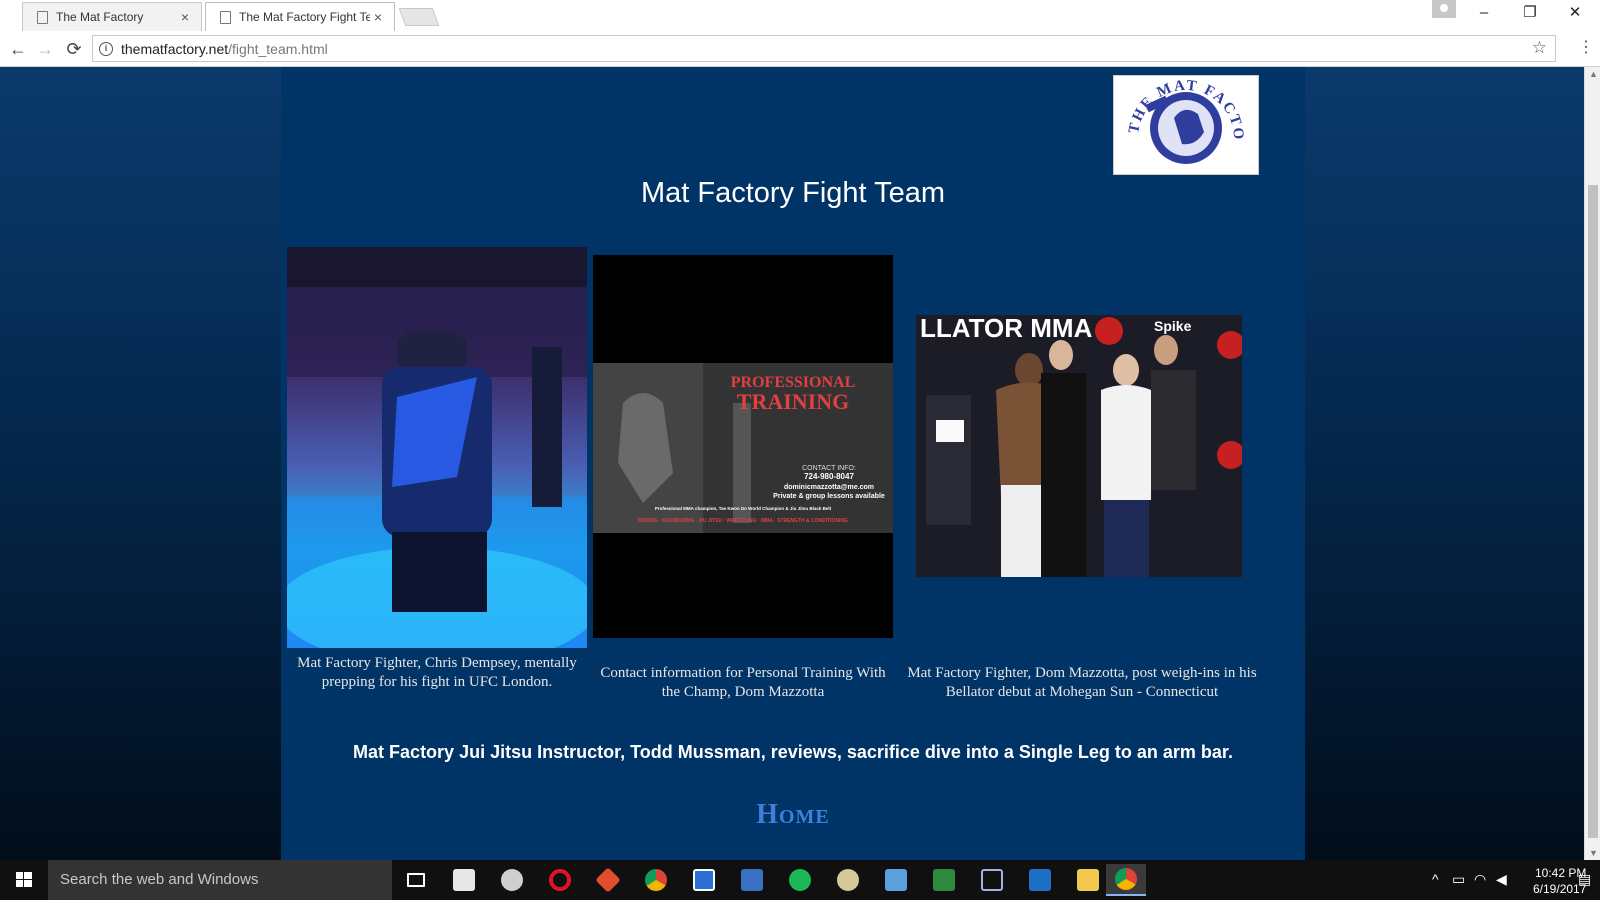  I want to click on fighter-photo-graphic, so click(437, 447).